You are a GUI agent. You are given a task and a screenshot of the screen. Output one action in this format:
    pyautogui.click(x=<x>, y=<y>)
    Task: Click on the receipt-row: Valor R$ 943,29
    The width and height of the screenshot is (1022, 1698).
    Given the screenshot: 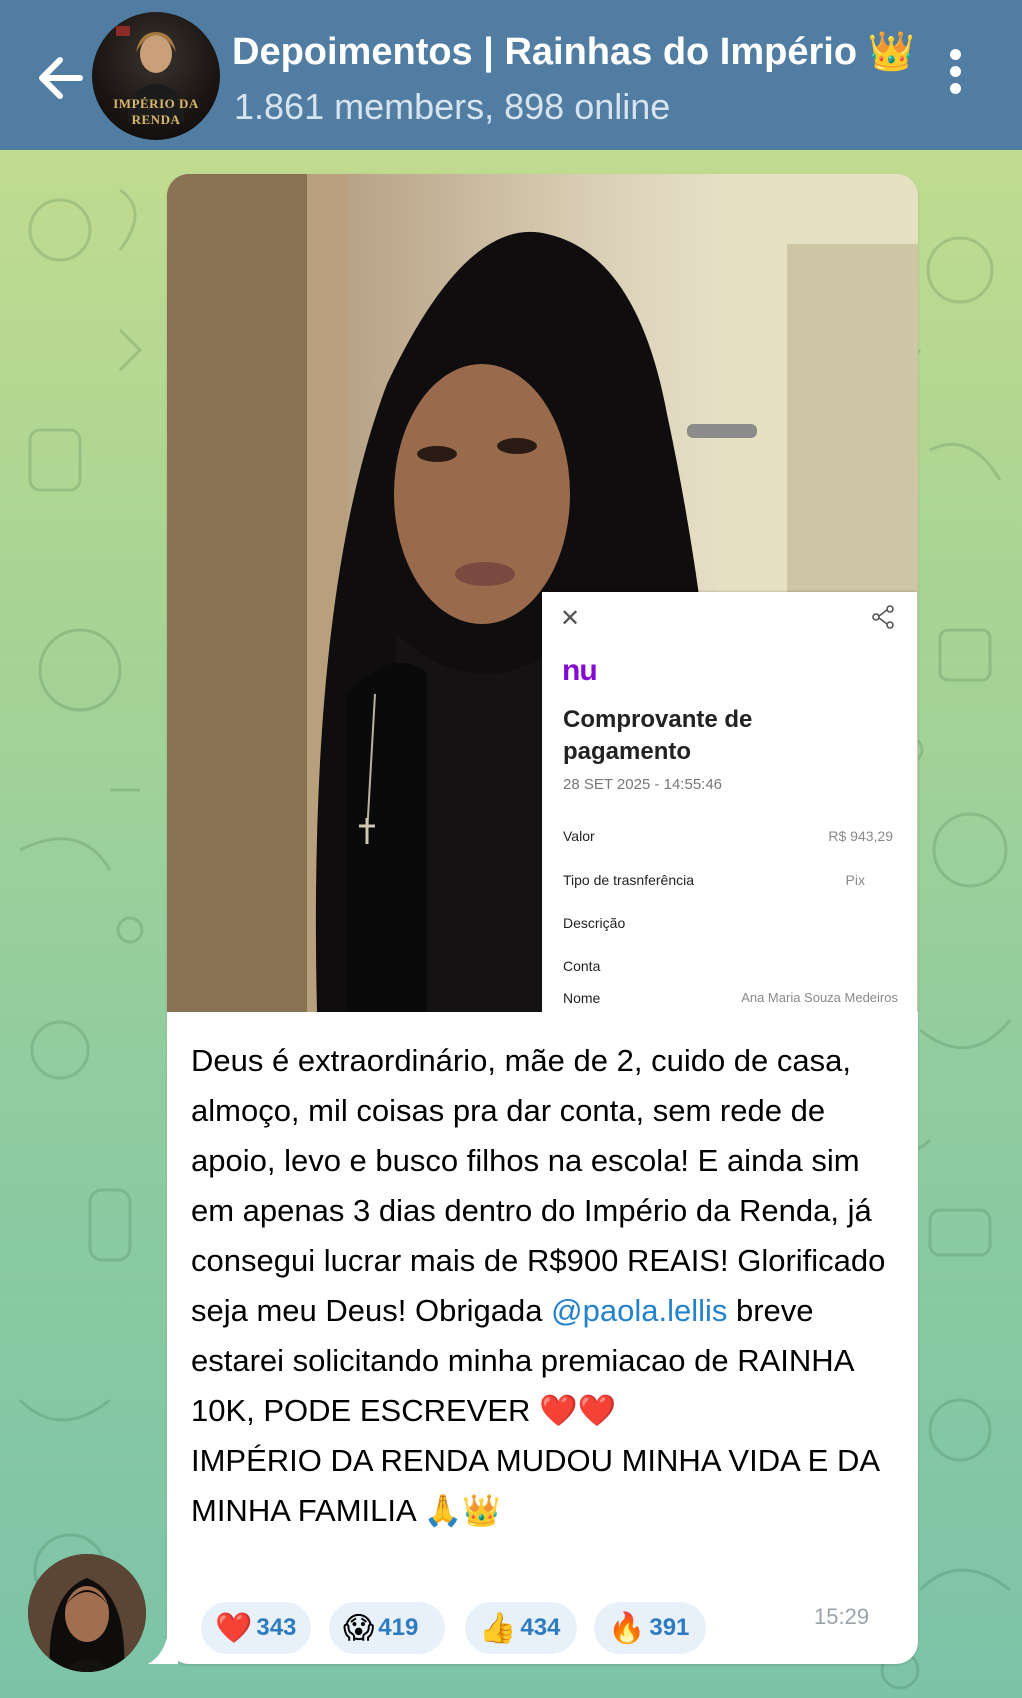 What is the action you would take?
    pyautogui.click(x=728, y=836)
    